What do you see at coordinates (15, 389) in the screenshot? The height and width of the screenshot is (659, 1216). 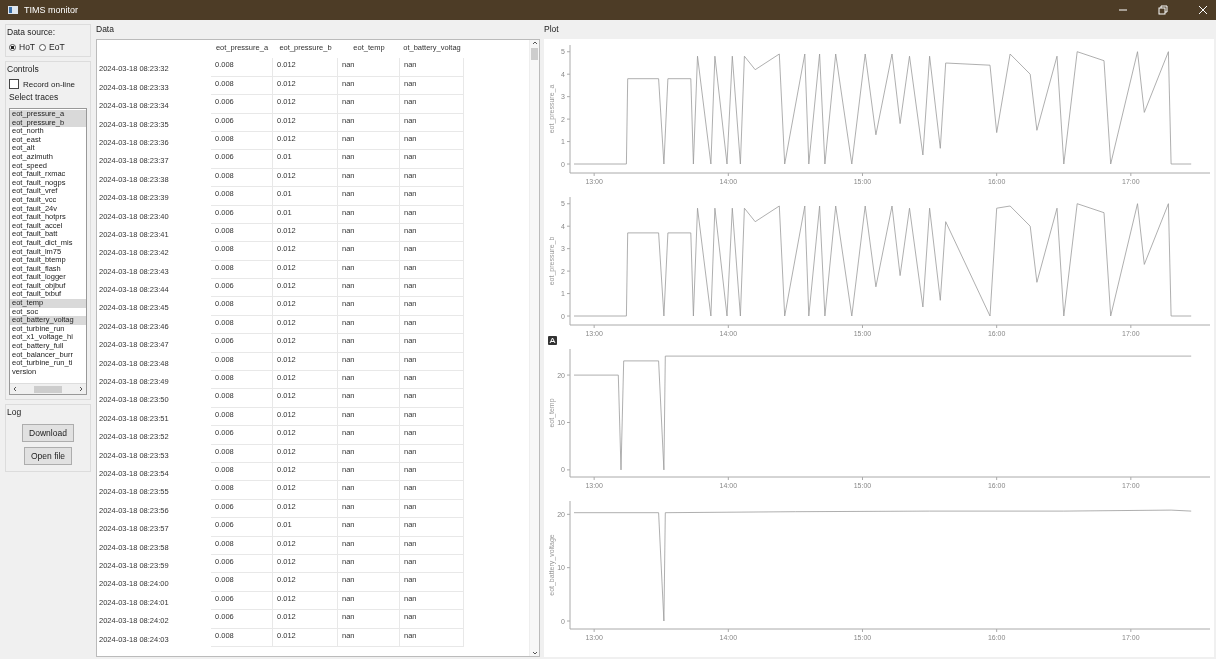 I see `scroll-left-icon` at bounding box center [15, 389].